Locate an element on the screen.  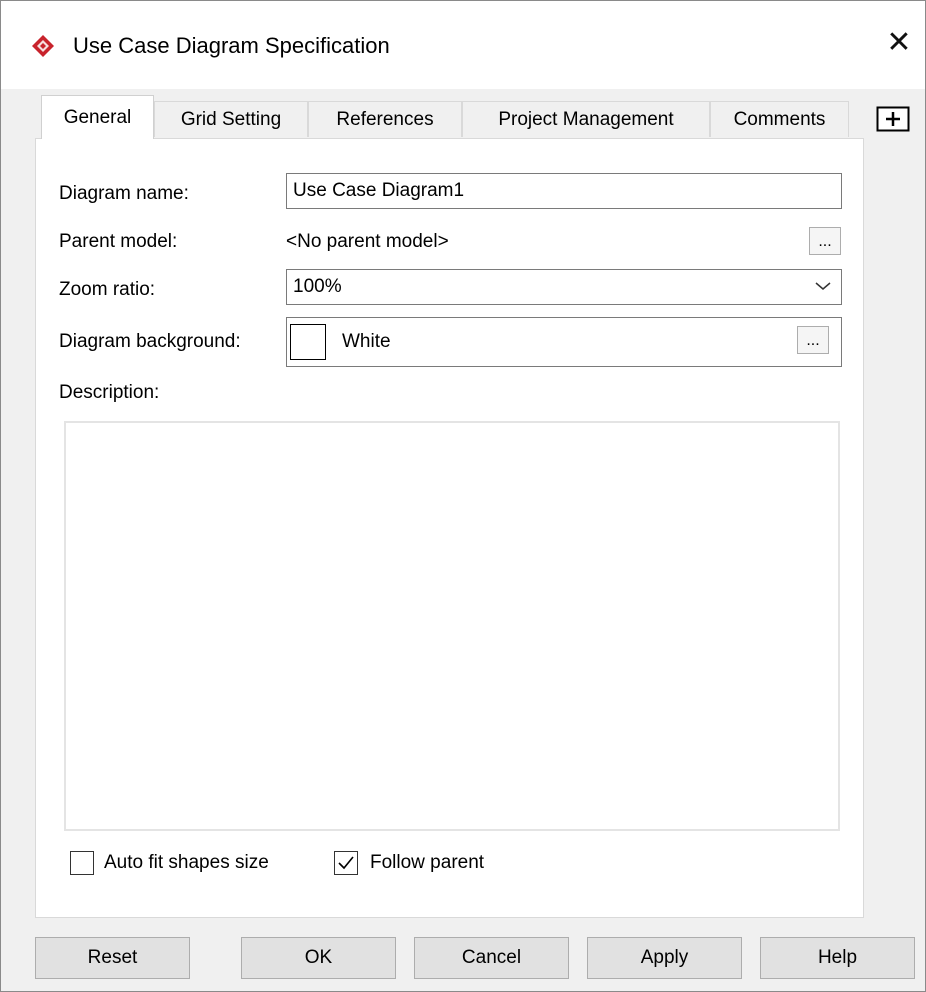
visual-paradigm-logo-icon is located at coordinates (43, 46).